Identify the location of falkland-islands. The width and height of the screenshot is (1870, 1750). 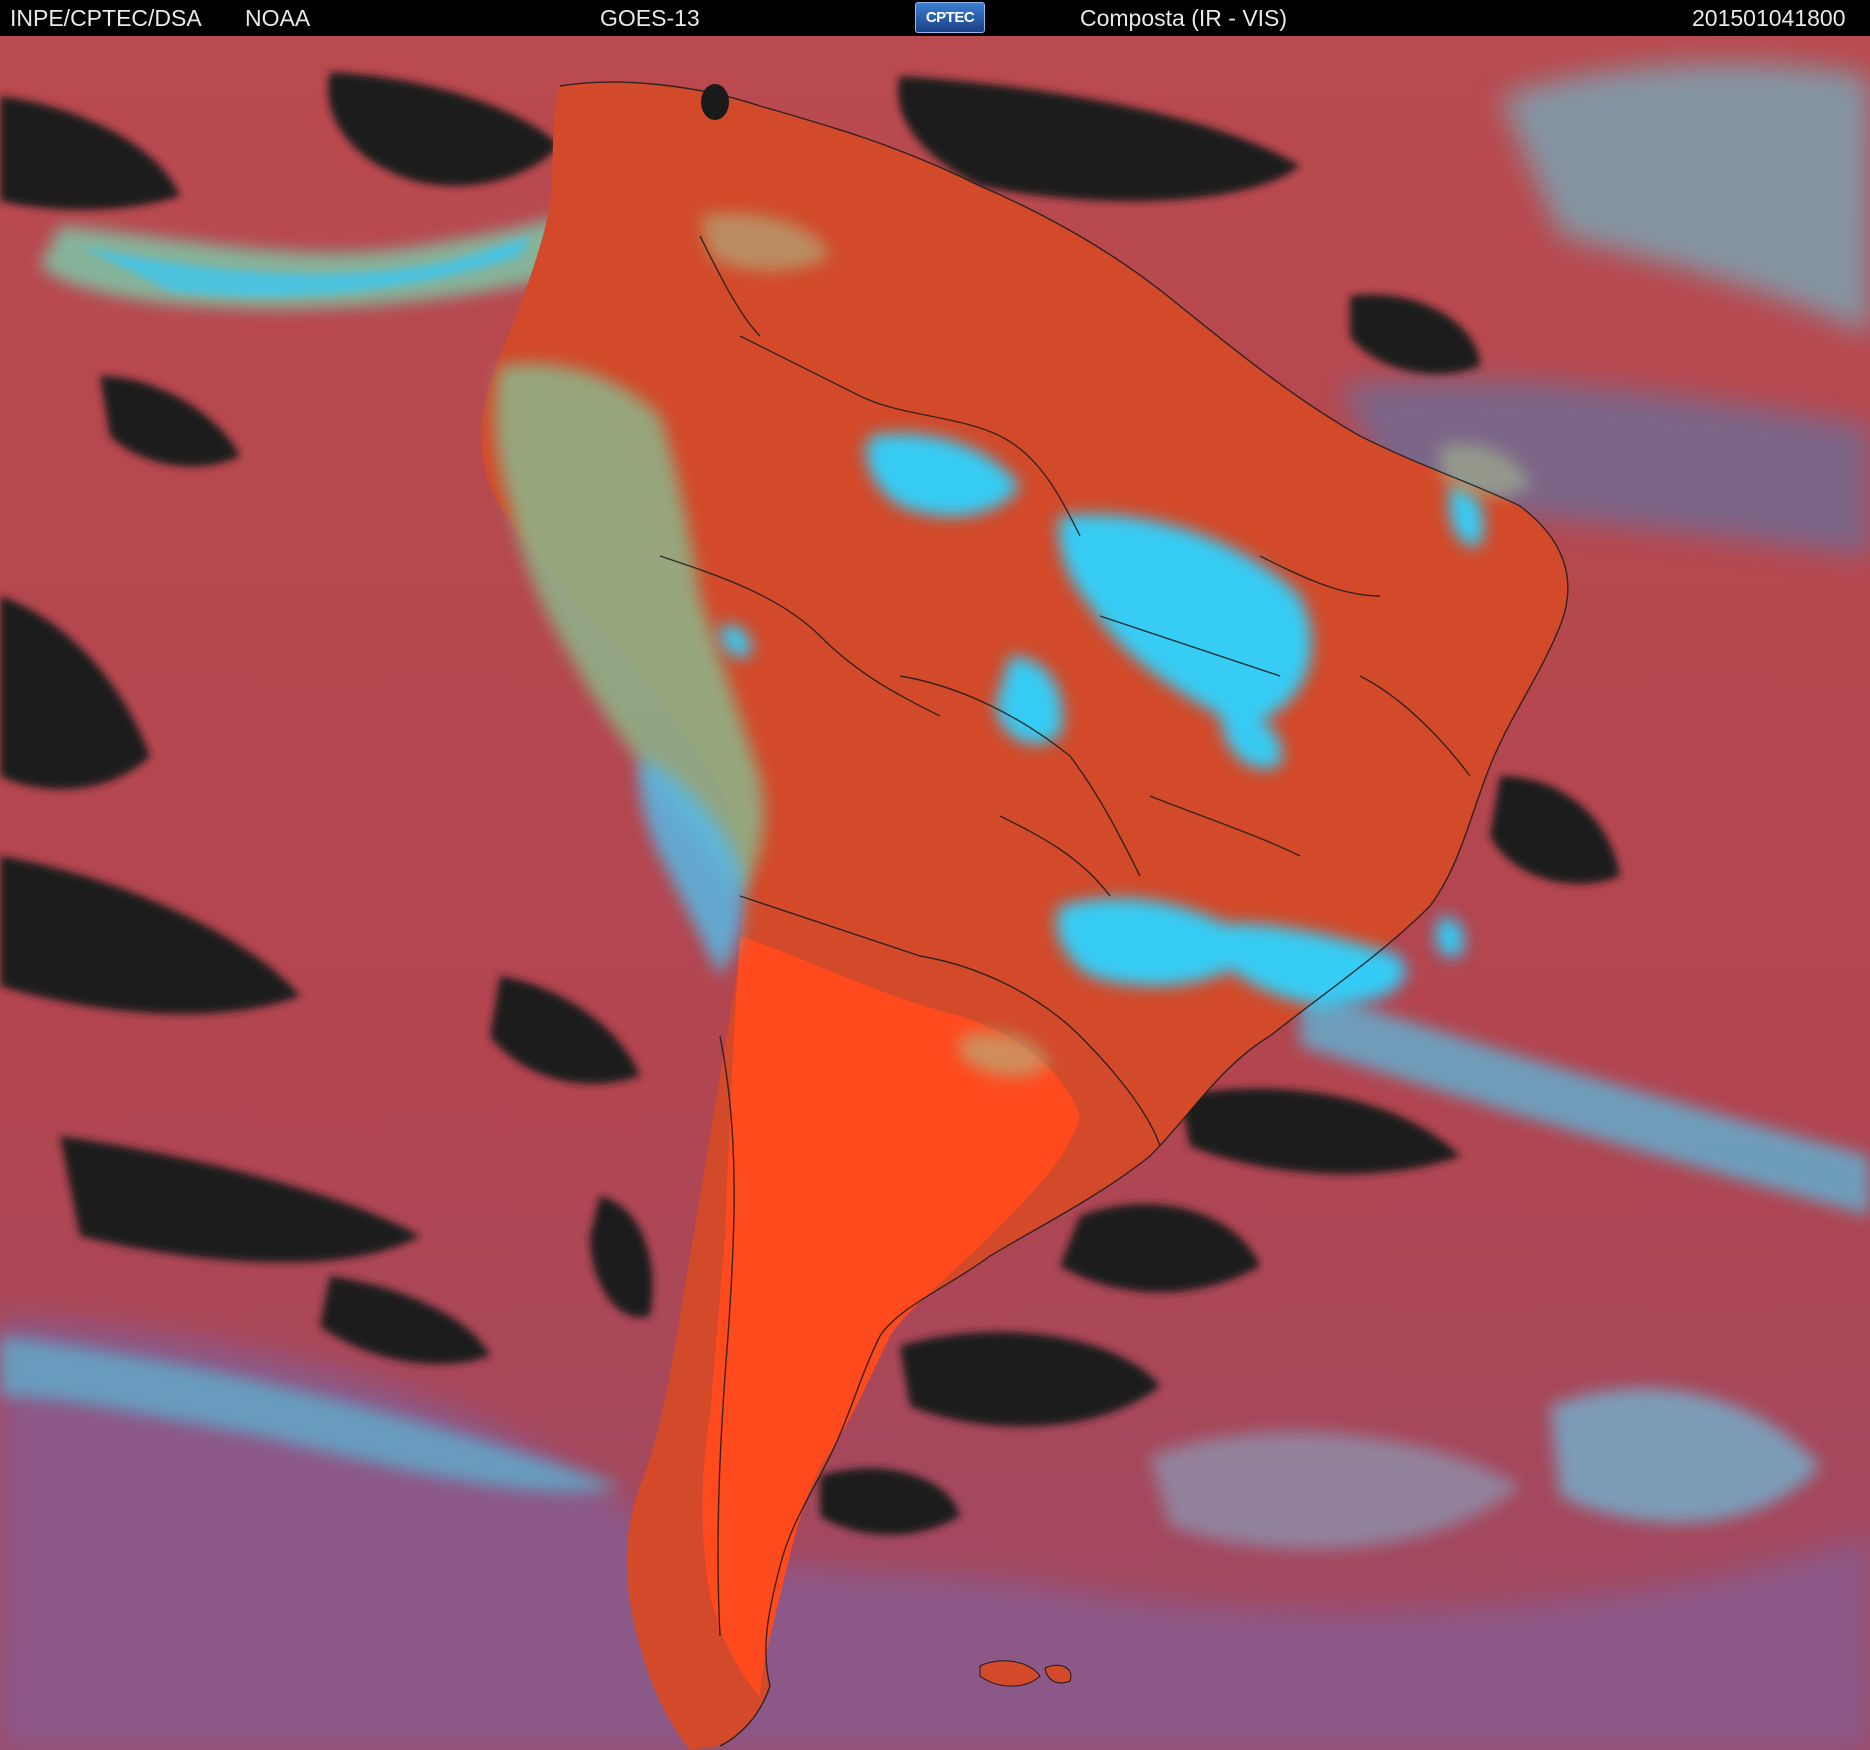
(1025, 1673).